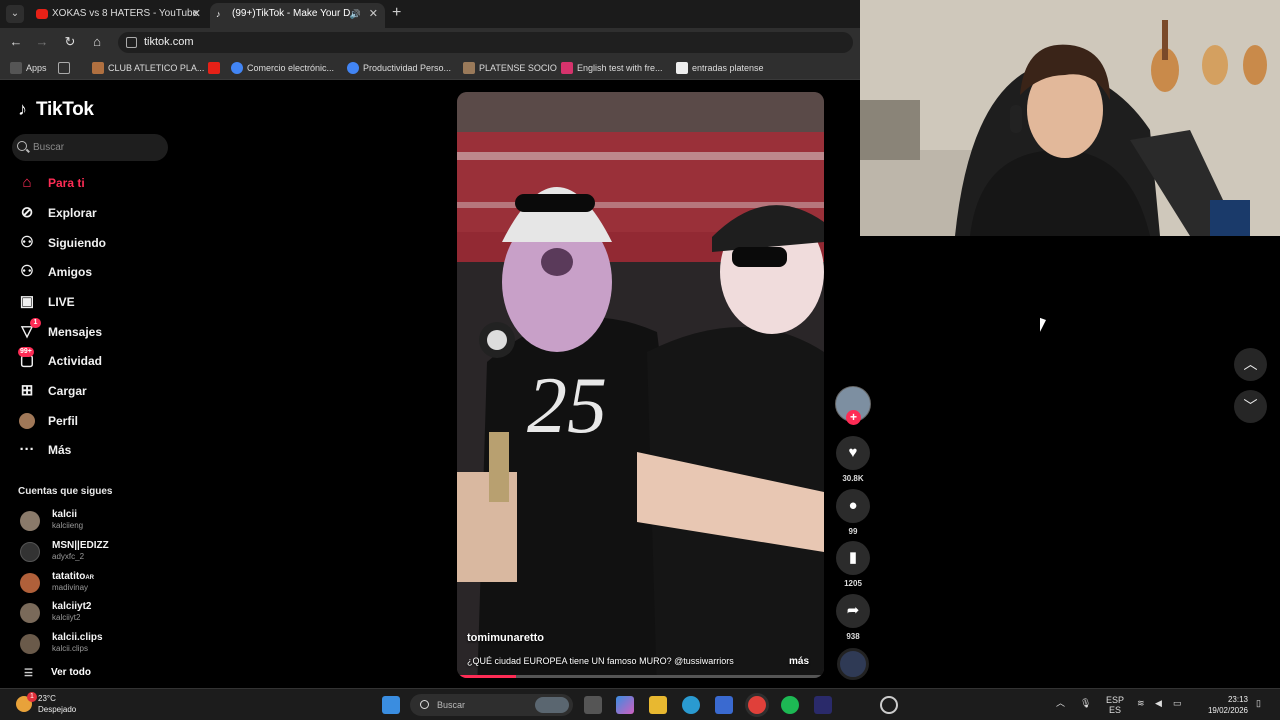 This screenshot has width=1280, height=720. Describe the element at coordinates (45, 450) in the screenshot. I see `nav-mas: ··· Más` at that location.